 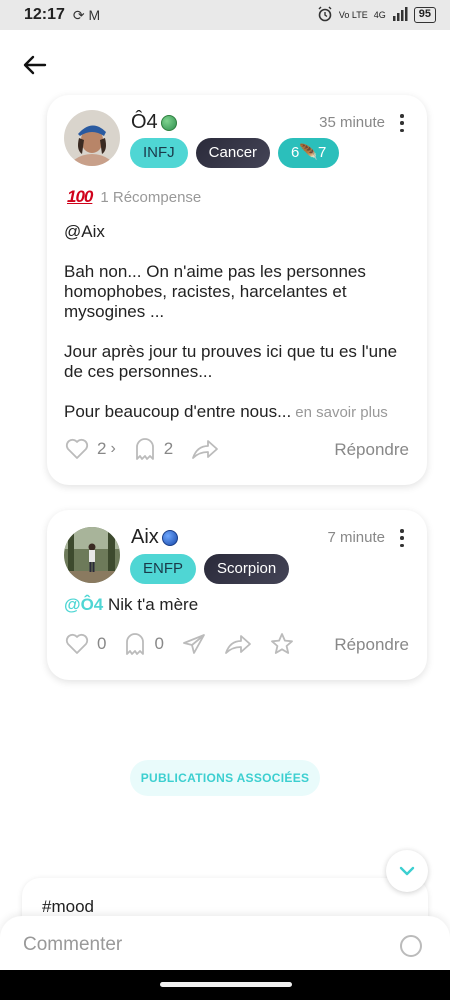 I want to click on award-row: 100 1 Récompense, so click(x=134, y=197).